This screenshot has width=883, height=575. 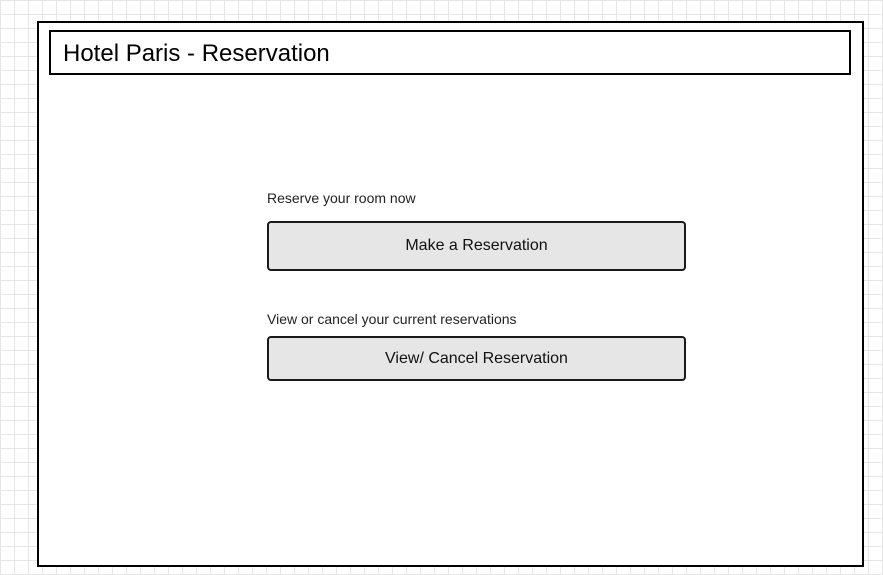 I want to click on page-title: Hotel Paris - Reservation, so click(x=196, y=53).